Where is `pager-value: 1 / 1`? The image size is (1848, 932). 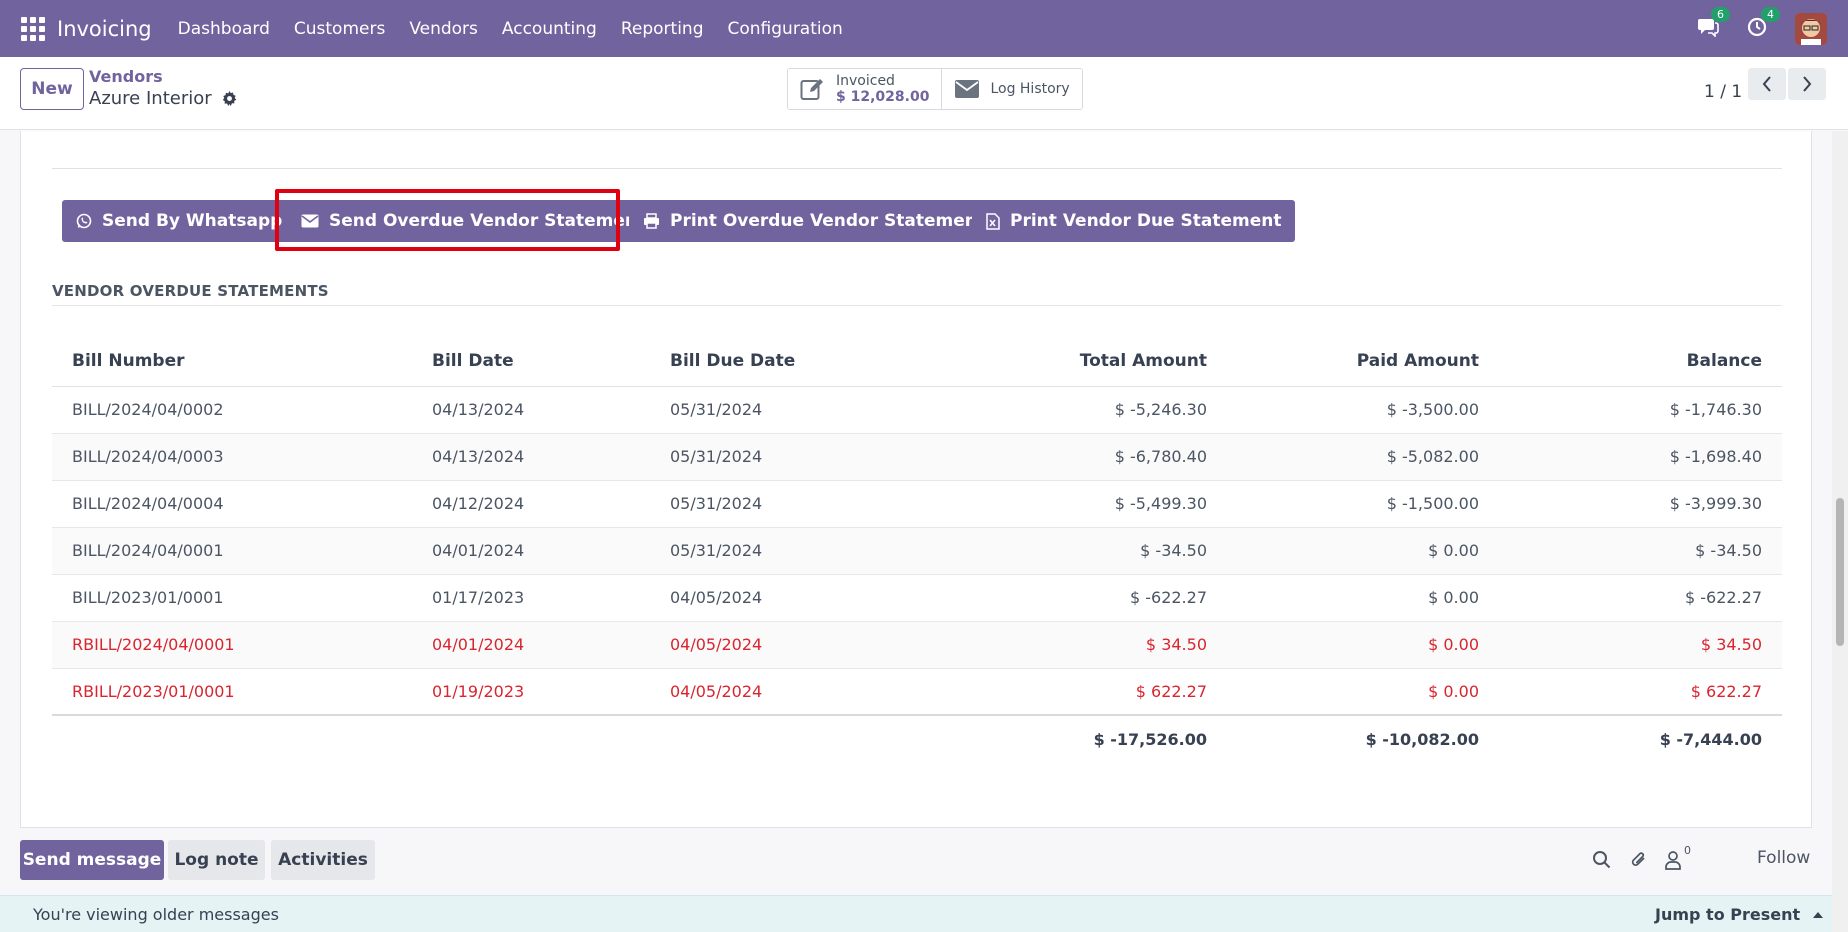 pager-value: 1 / 1 is located at coordinates (1723, 92).